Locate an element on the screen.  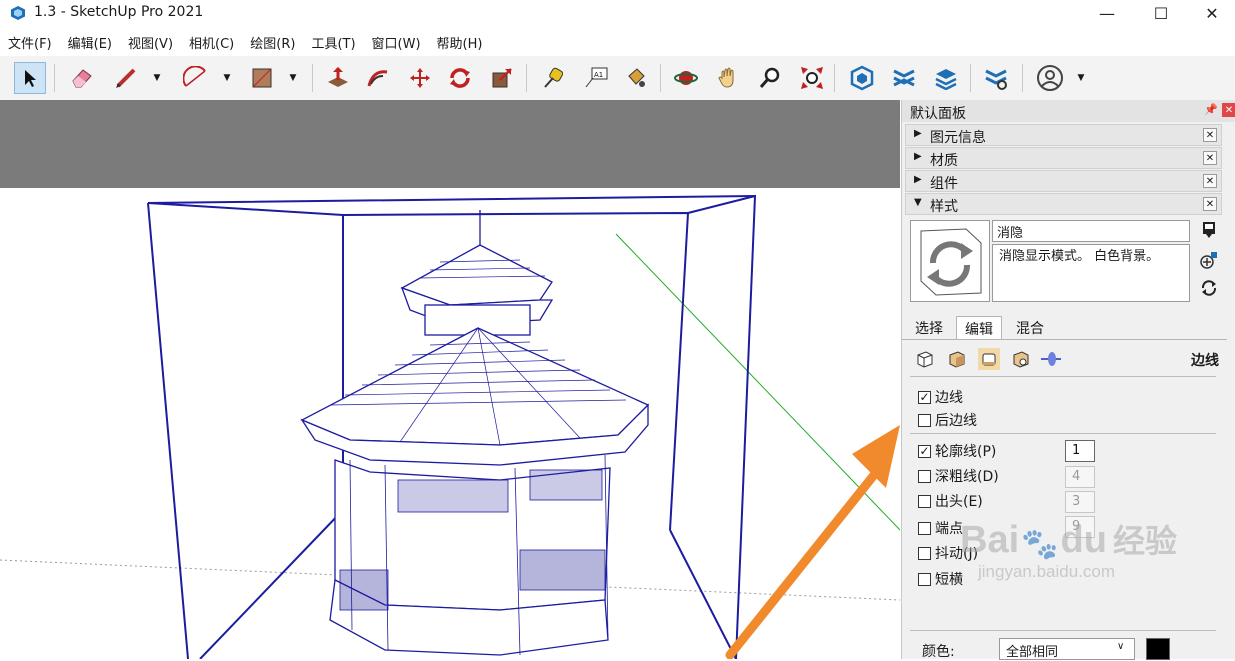
orbit-icon is located at coordinates (686, 78).